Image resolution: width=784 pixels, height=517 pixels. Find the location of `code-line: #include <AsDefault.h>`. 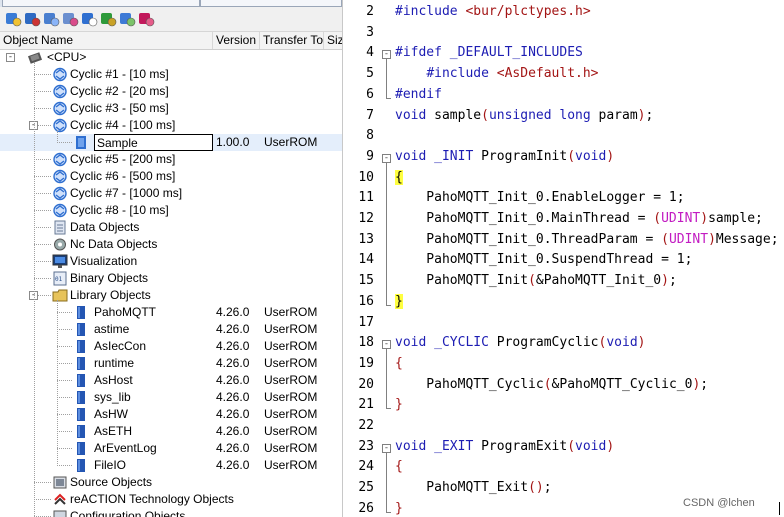

code-line: #include <AsDefault.h> is located at coordinates (496, 73).